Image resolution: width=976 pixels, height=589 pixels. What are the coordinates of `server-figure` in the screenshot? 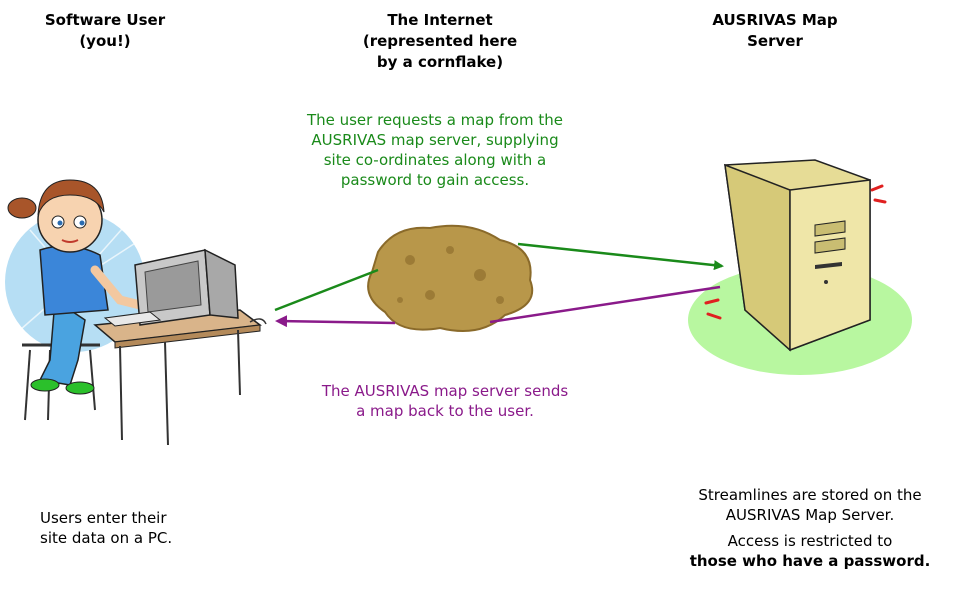 It's located at (800, 267).